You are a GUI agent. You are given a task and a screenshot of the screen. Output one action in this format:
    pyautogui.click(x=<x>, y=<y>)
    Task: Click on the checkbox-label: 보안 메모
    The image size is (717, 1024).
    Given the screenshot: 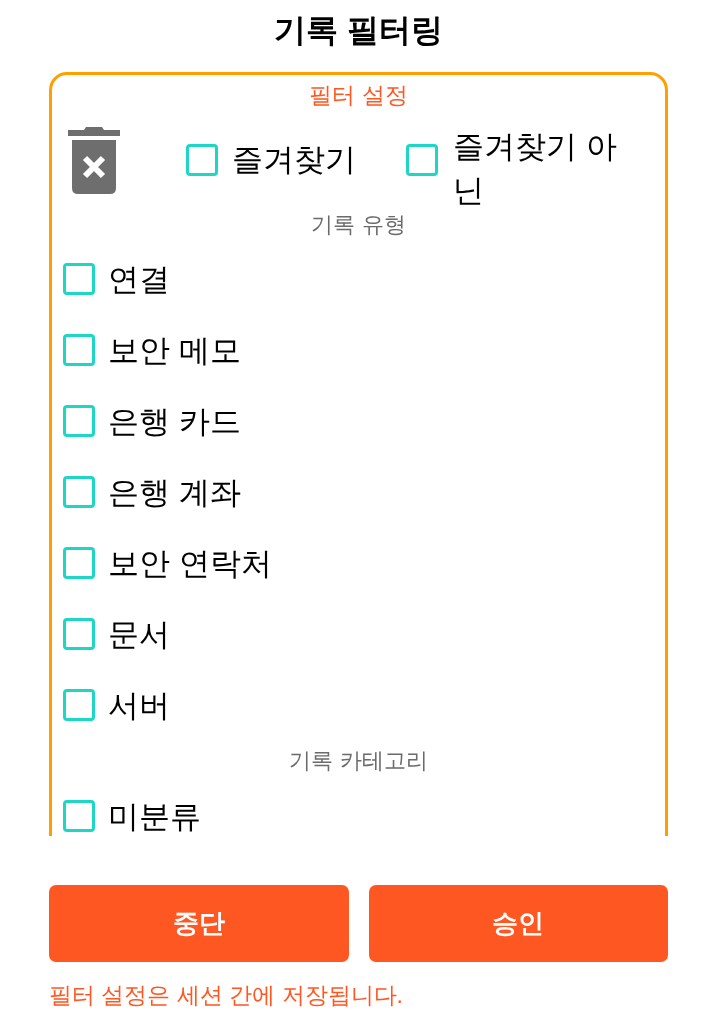 What is the action you would take?
    pyautogui.click(x=174, y=351)
    